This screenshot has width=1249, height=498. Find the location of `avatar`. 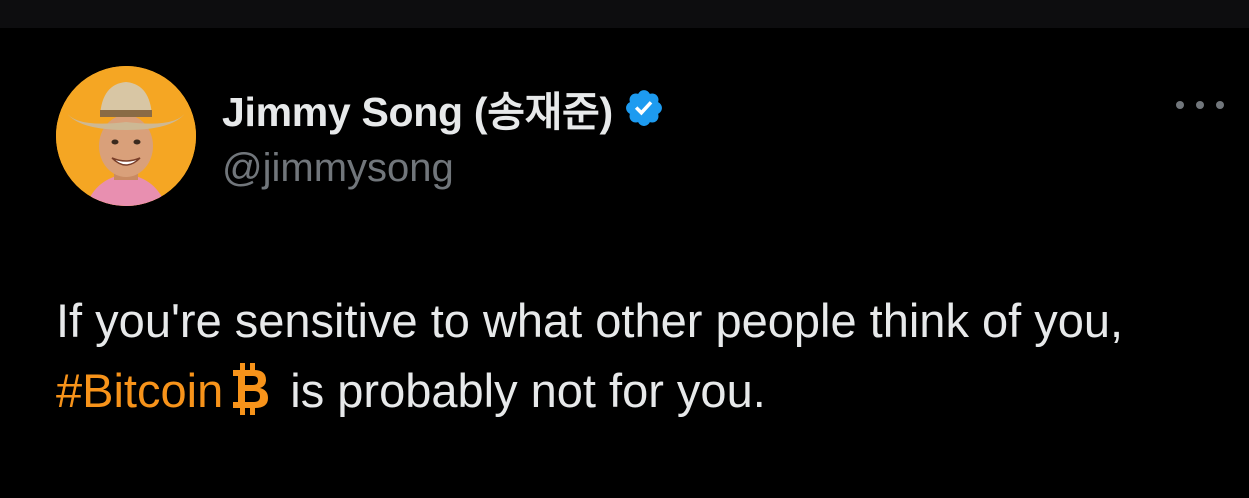

avatar is located at coordinates (126, 136).